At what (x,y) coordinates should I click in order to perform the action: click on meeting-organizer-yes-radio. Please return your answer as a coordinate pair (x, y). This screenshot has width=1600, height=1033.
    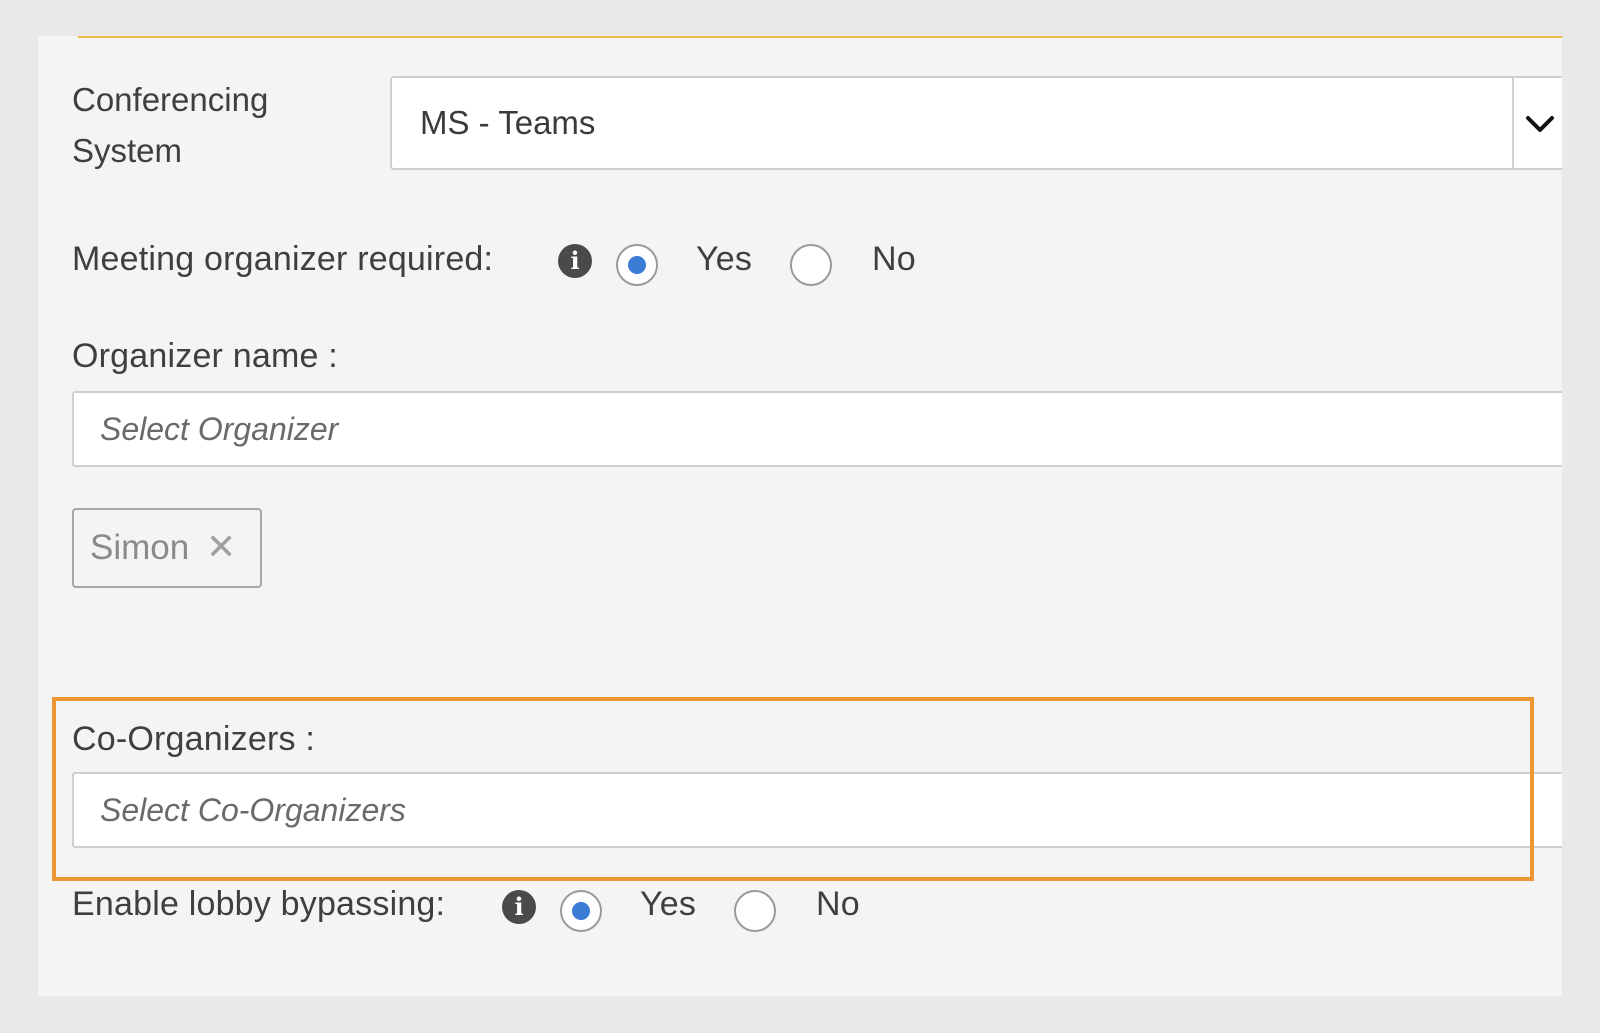
    Looking at the image, I should click on (637, 265).